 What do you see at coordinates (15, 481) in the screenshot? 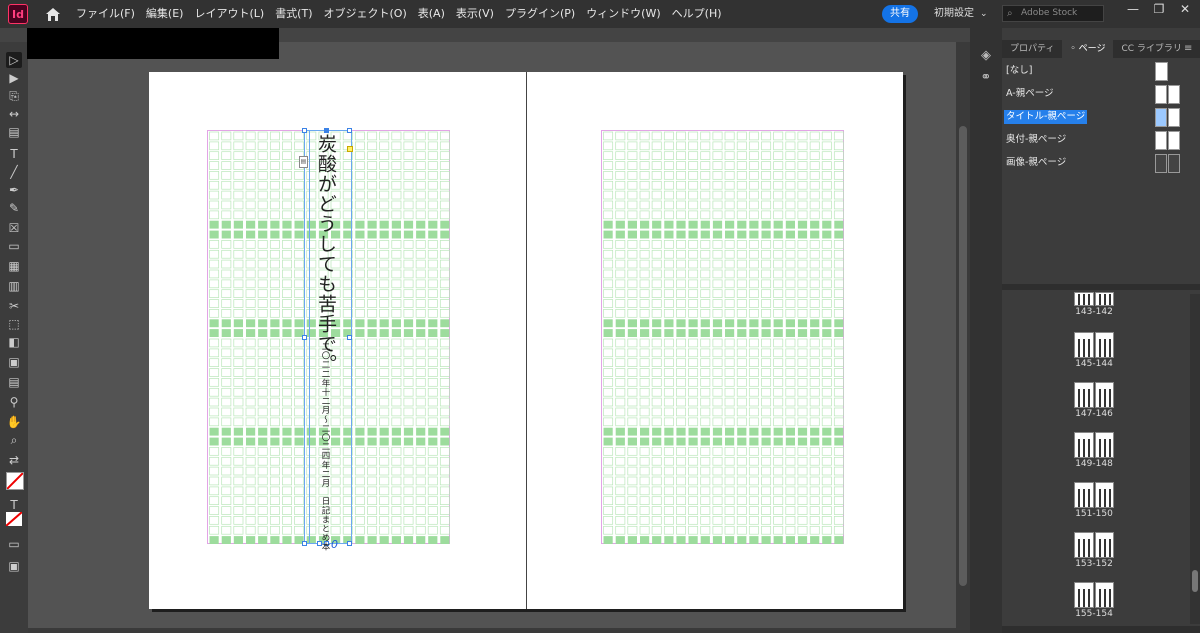
I see `fill-swatch-icon` at bounding box center [15, 481].